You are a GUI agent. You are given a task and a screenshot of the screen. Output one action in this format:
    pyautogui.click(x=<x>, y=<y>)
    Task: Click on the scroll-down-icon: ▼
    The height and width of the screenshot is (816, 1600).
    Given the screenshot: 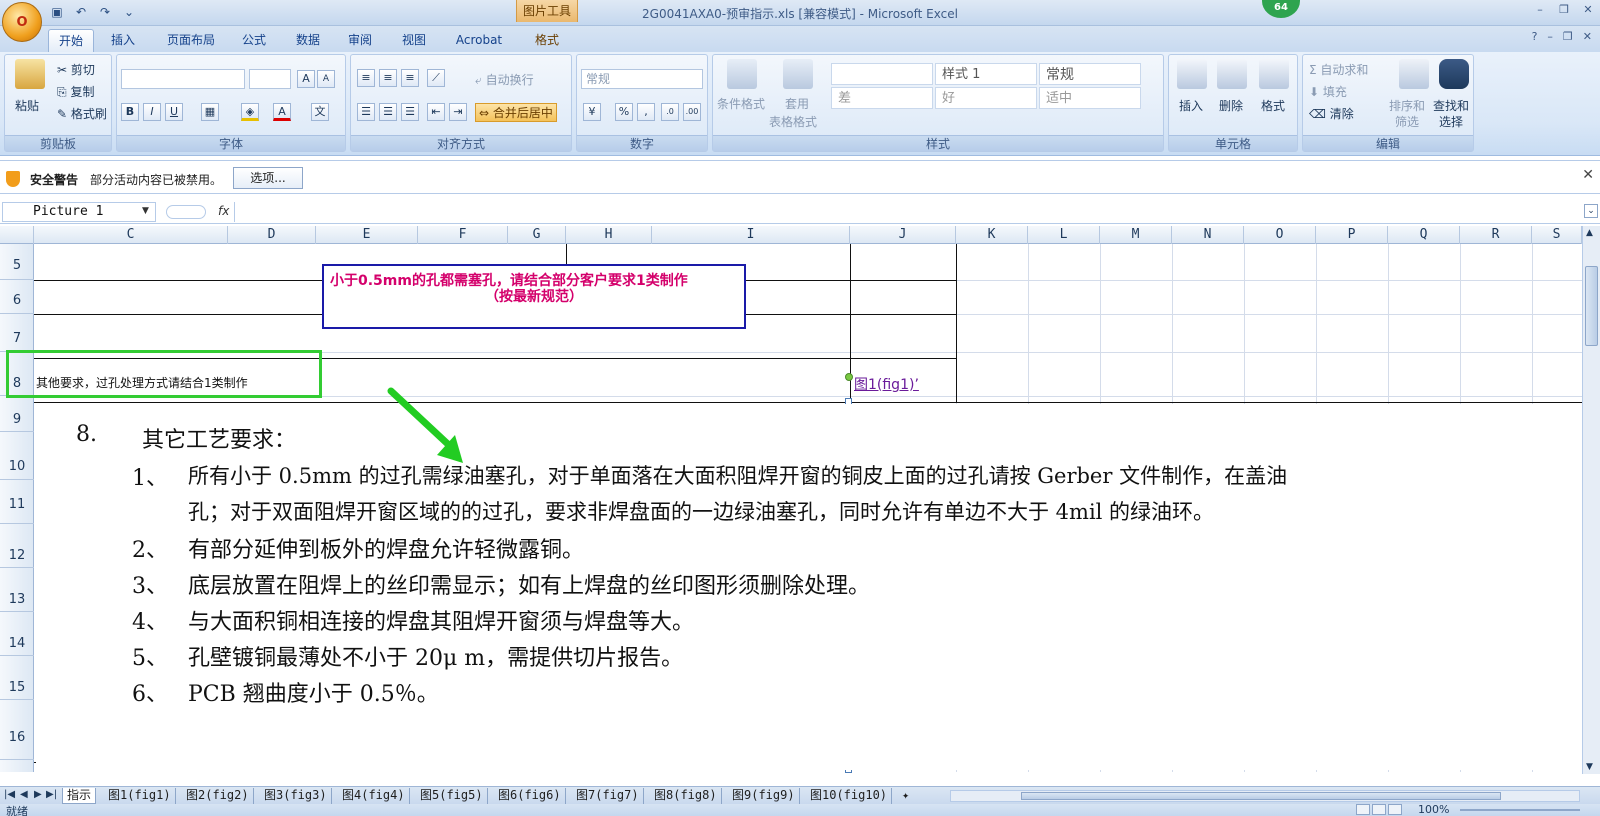 What is the action you would take?
    pyautogui.click(x=1589, y=767)
    